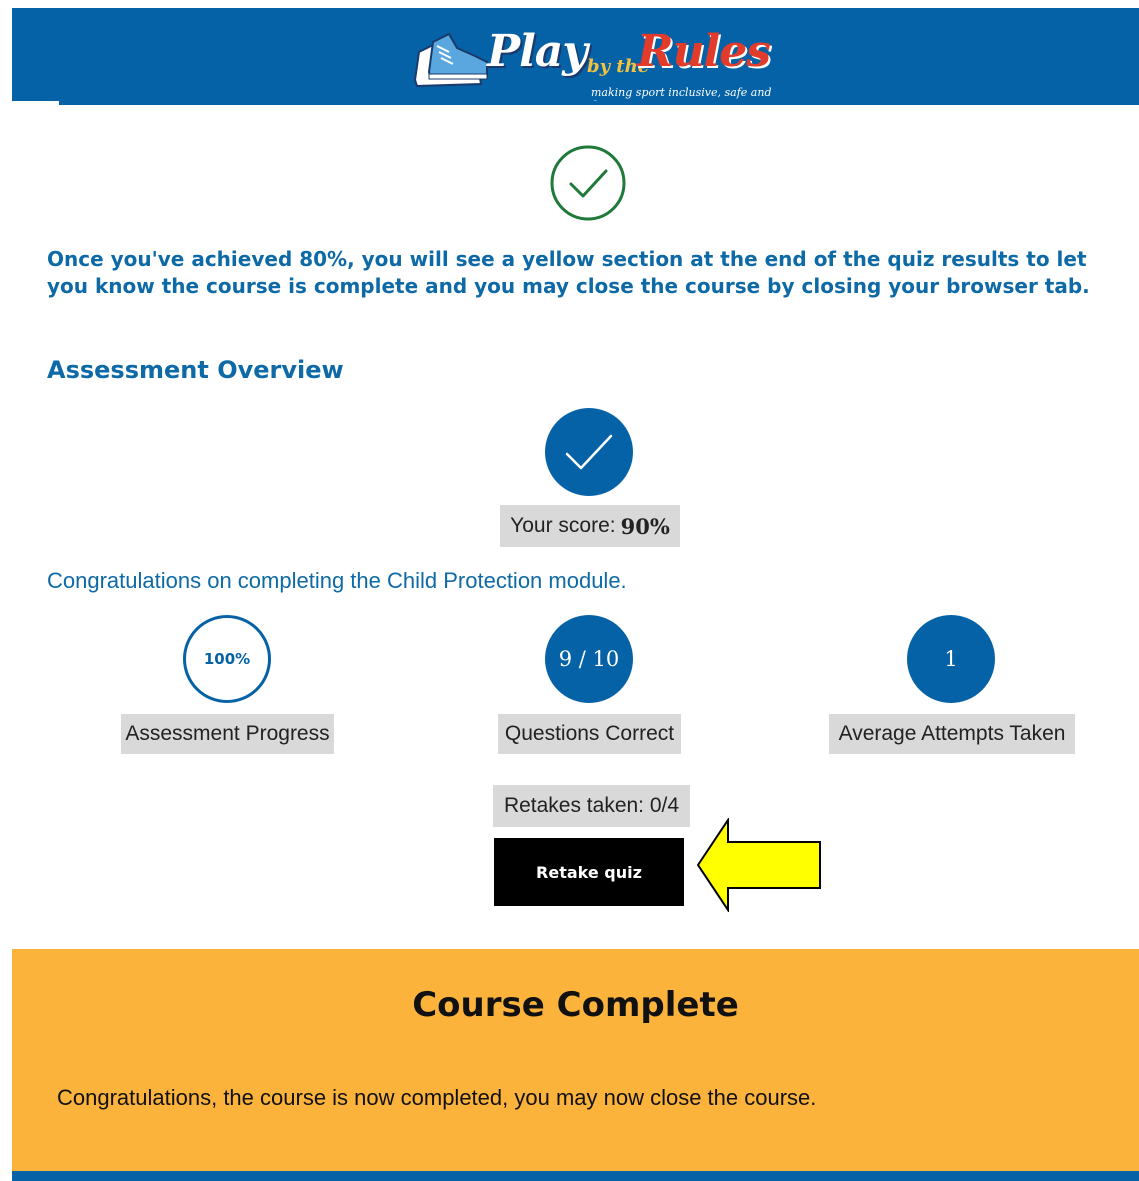  Describe the element at coordinates (227, 734) in the screenshot. I see `assessment-progress-label: Assessment Progress` at that location.